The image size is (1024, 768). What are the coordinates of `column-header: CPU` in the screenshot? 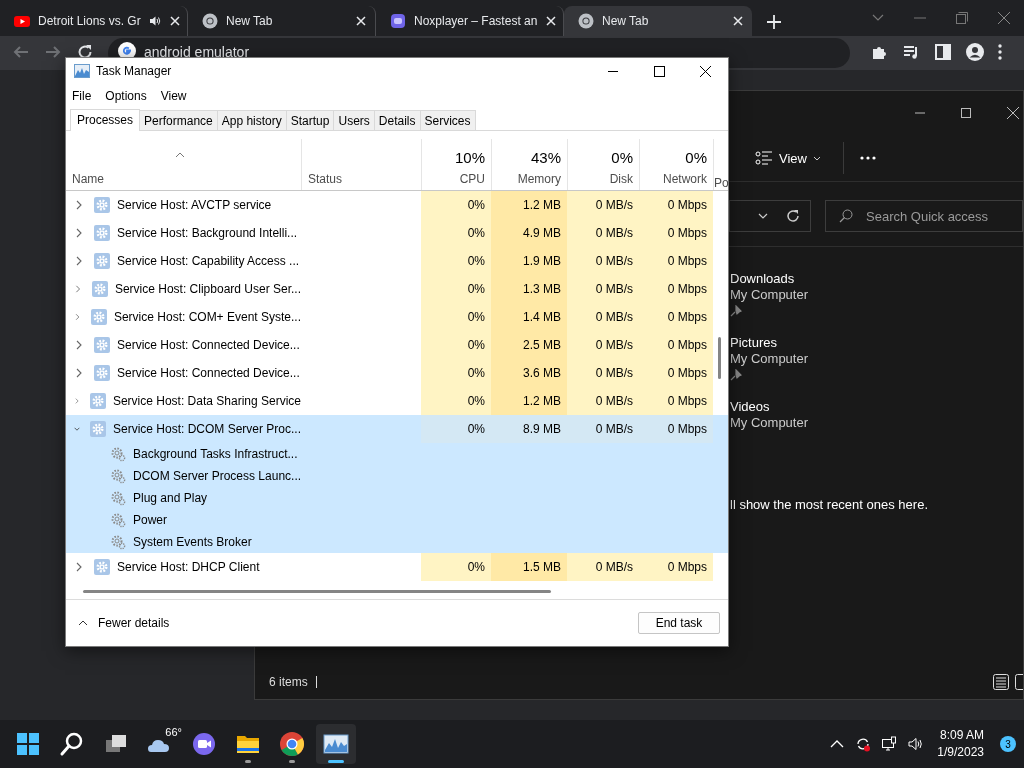 It's located at (472, 179).